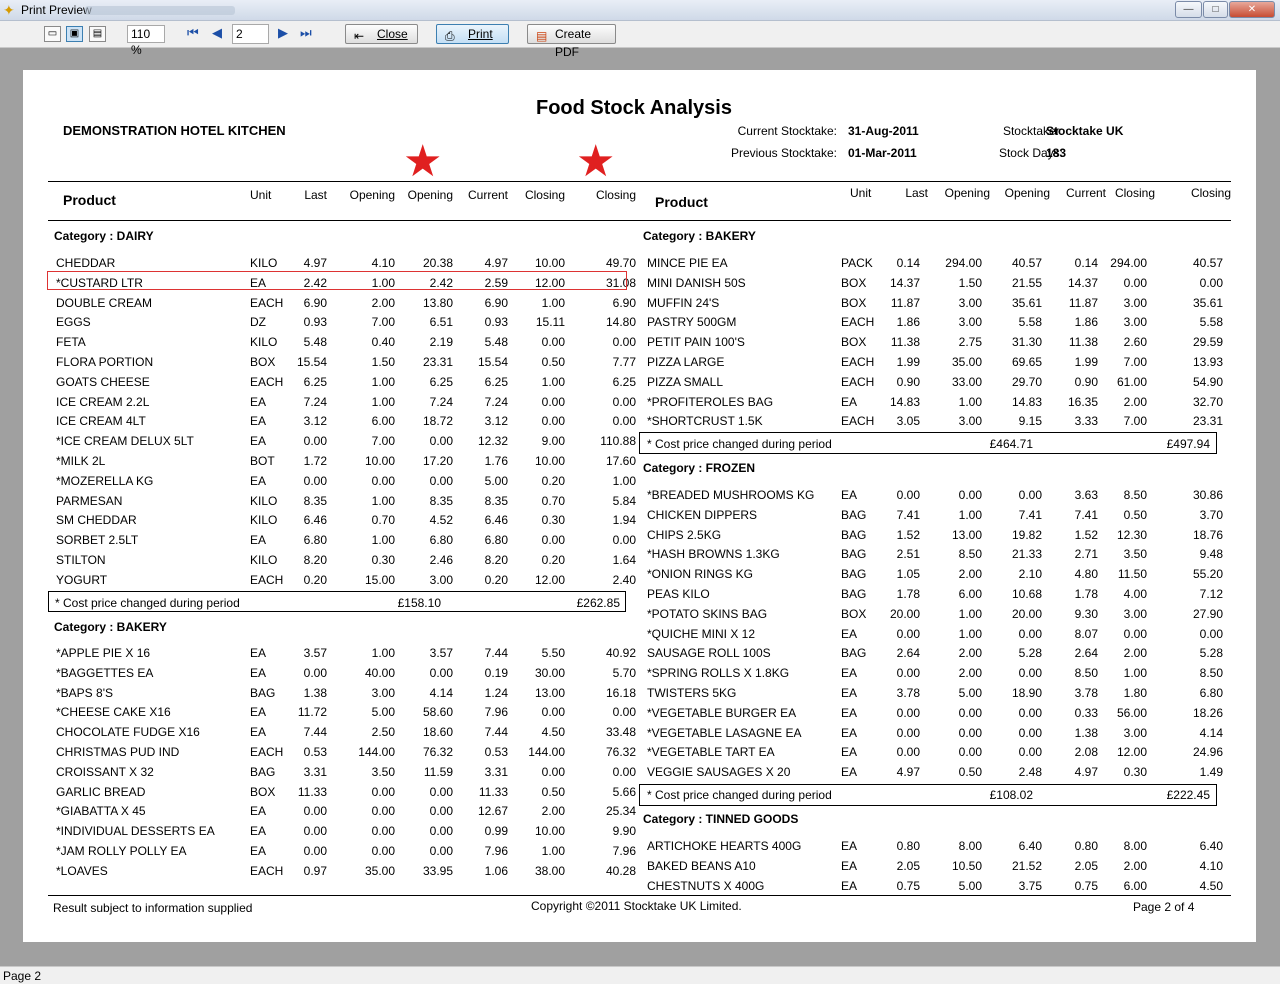  What do you see at coordinates (1085, 131) in the screenshot?
I see `stocktaker-value: Stocktake UK` at bounding box center [1085, 131].